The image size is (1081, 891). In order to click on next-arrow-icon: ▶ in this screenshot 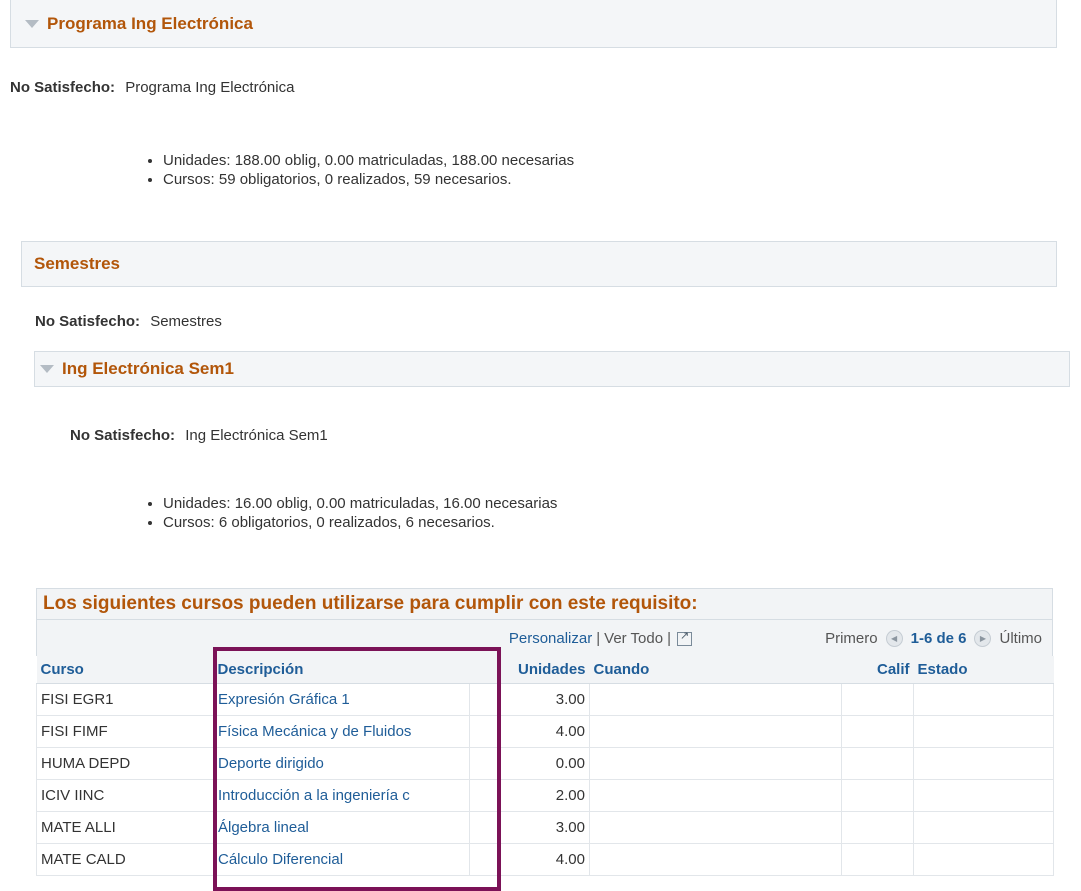, I will do `click(983, 638)`.